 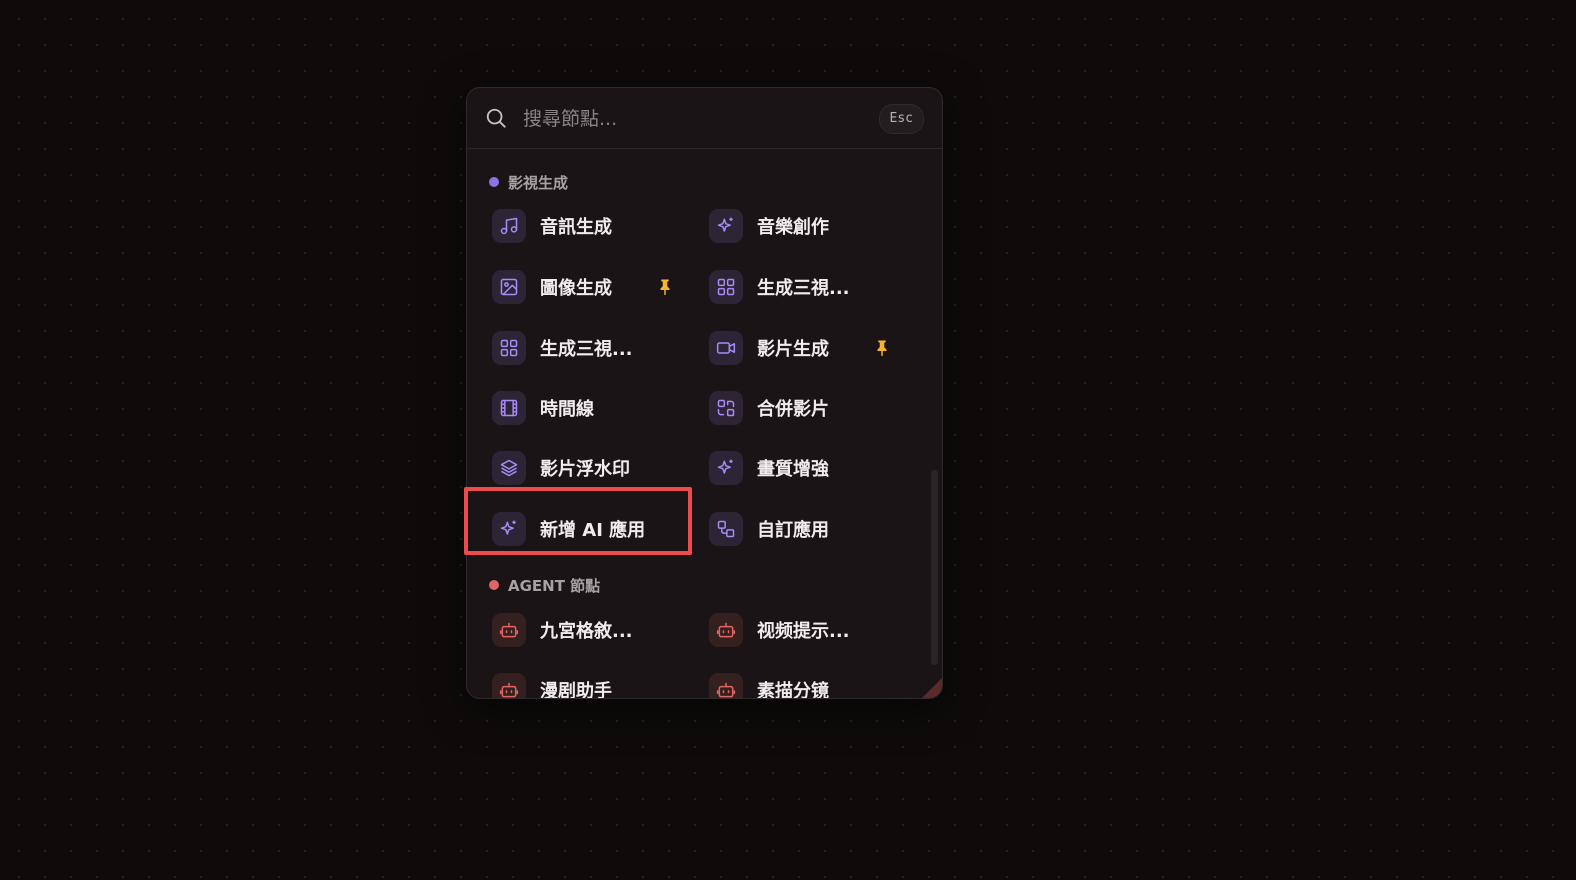 I want to click on video-camera-icon, so click(x=726, y=348).